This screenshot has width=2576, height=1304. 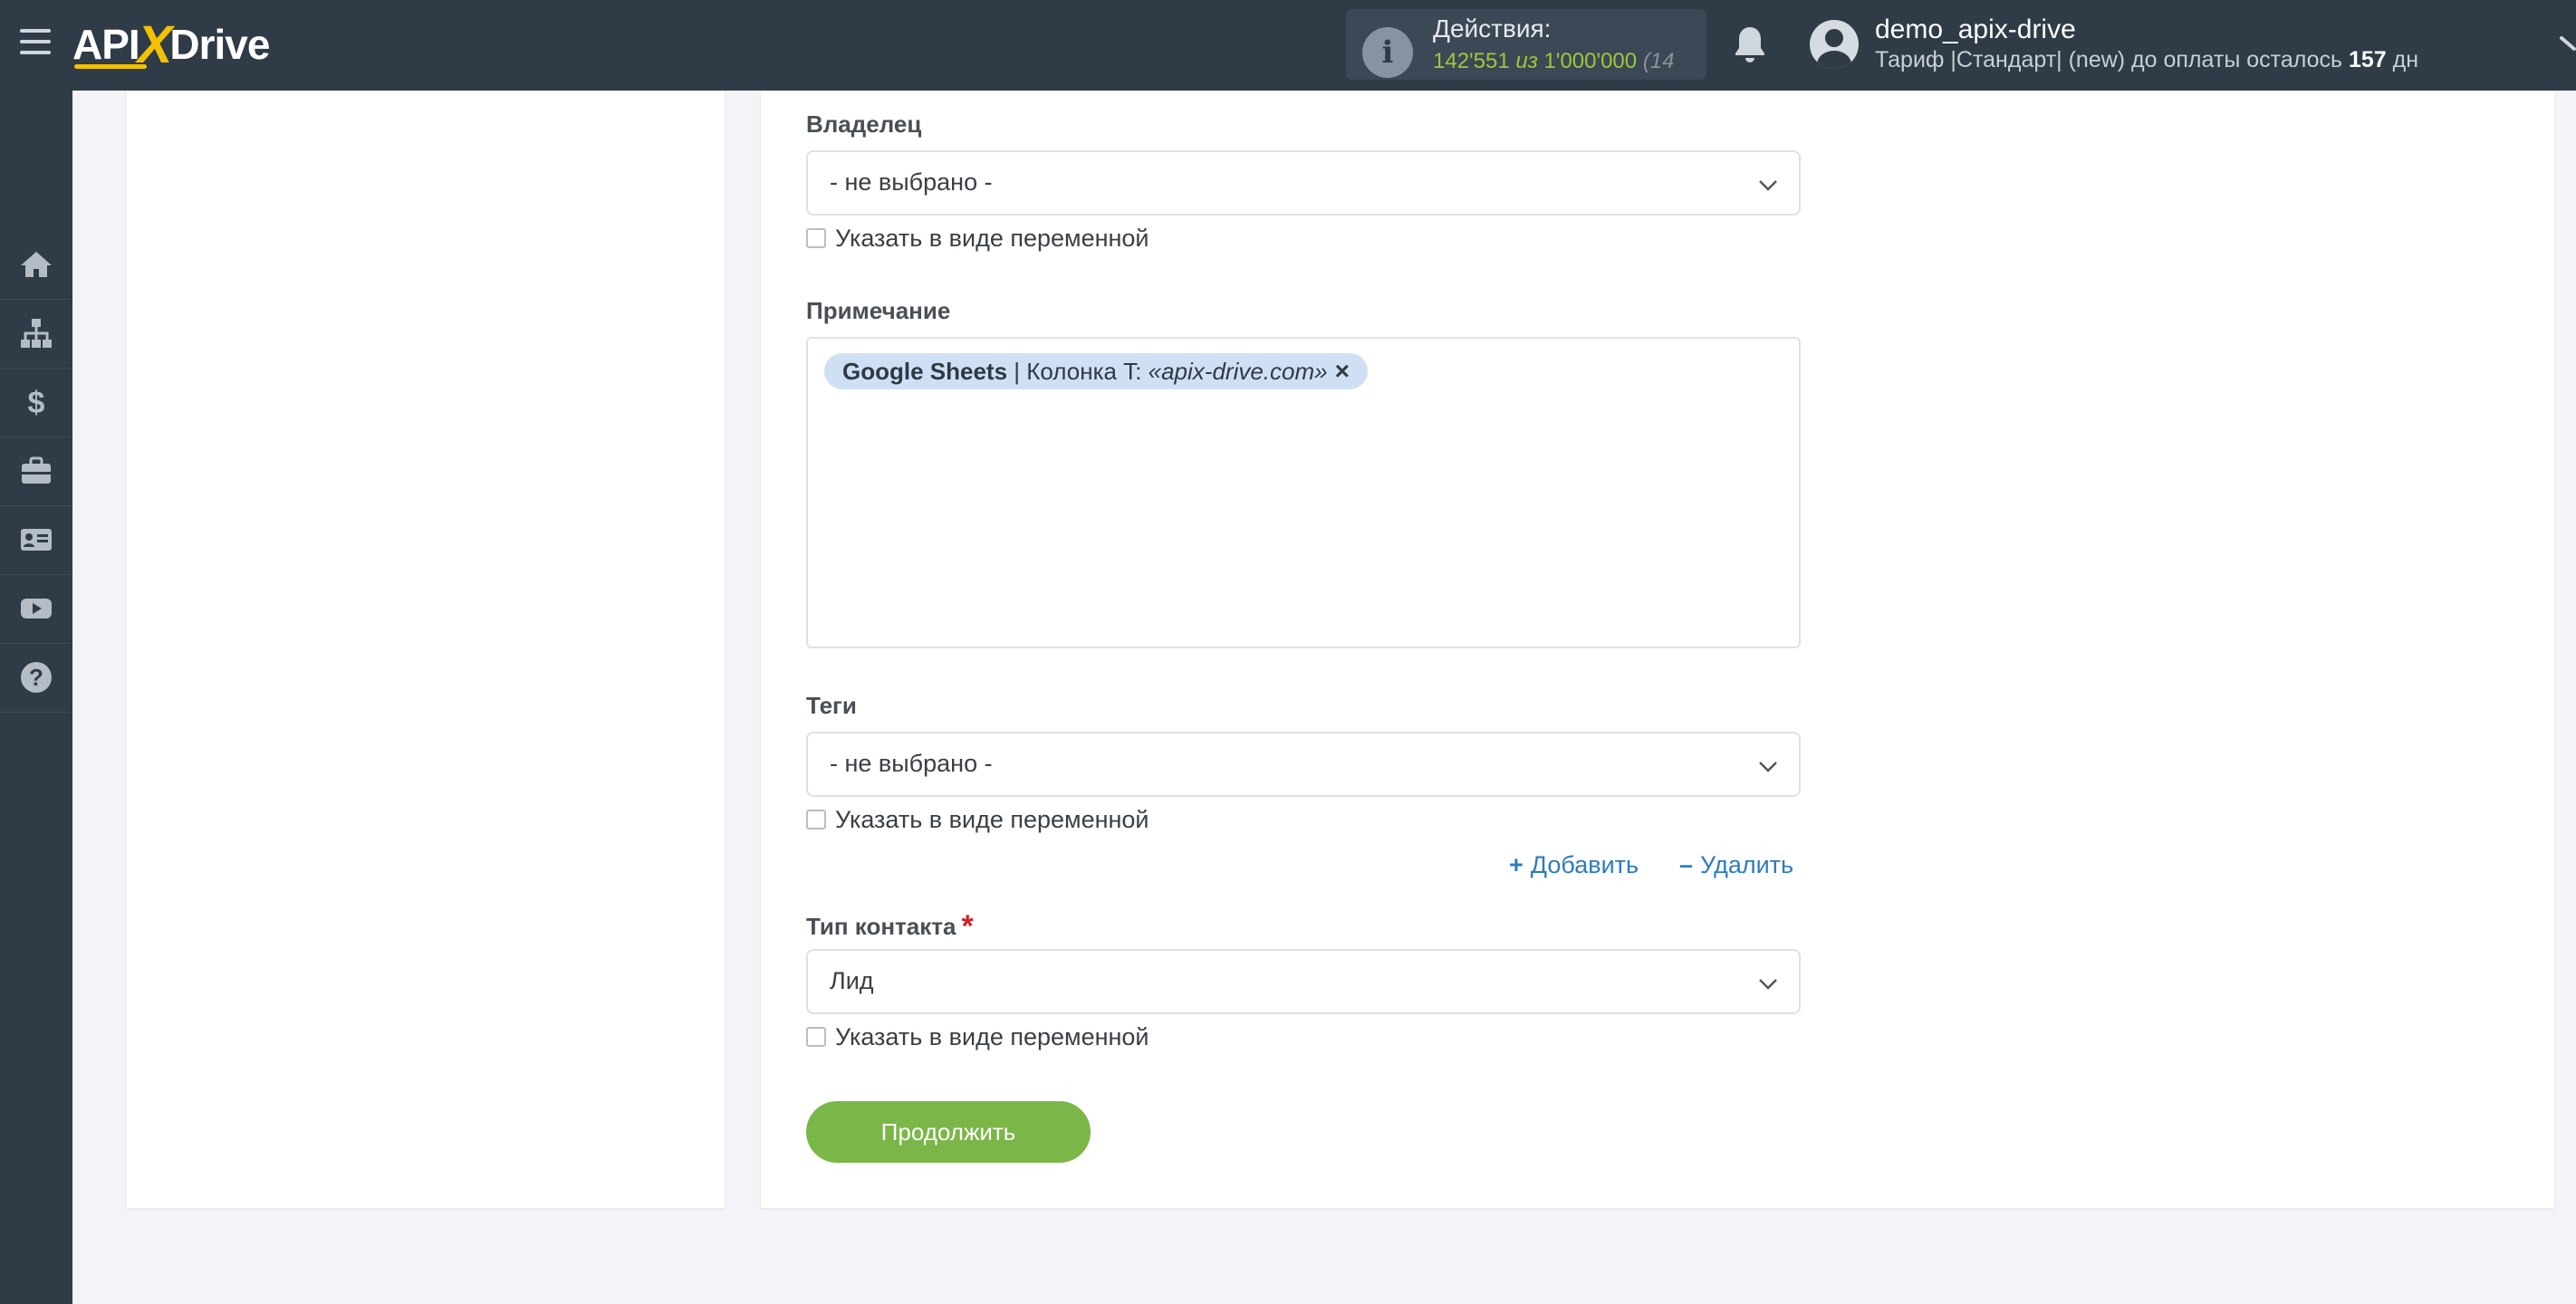 I want to click on actions-used: 142'551, so click(x=1471, y=61).